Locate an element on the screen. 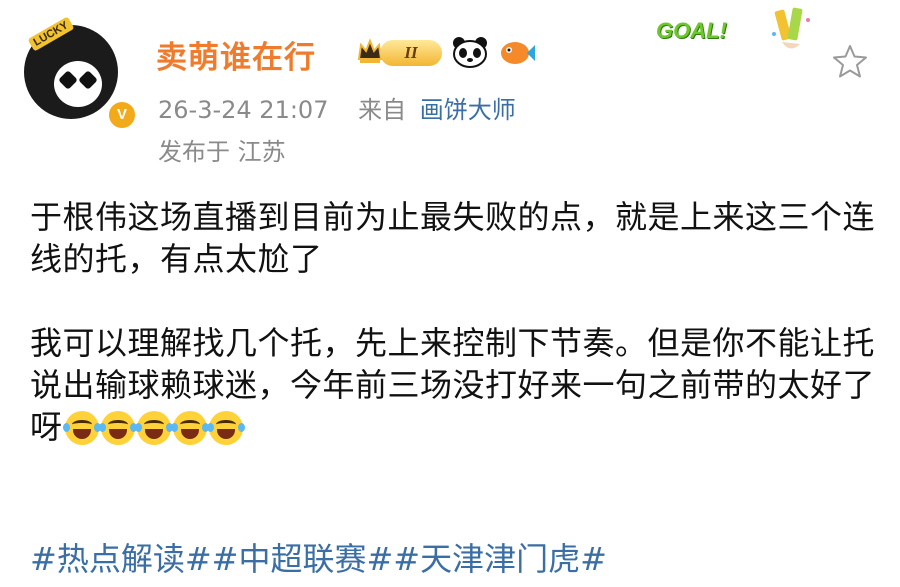  hashtag-link: #中超联赛# is located at coordinates (303, 559).